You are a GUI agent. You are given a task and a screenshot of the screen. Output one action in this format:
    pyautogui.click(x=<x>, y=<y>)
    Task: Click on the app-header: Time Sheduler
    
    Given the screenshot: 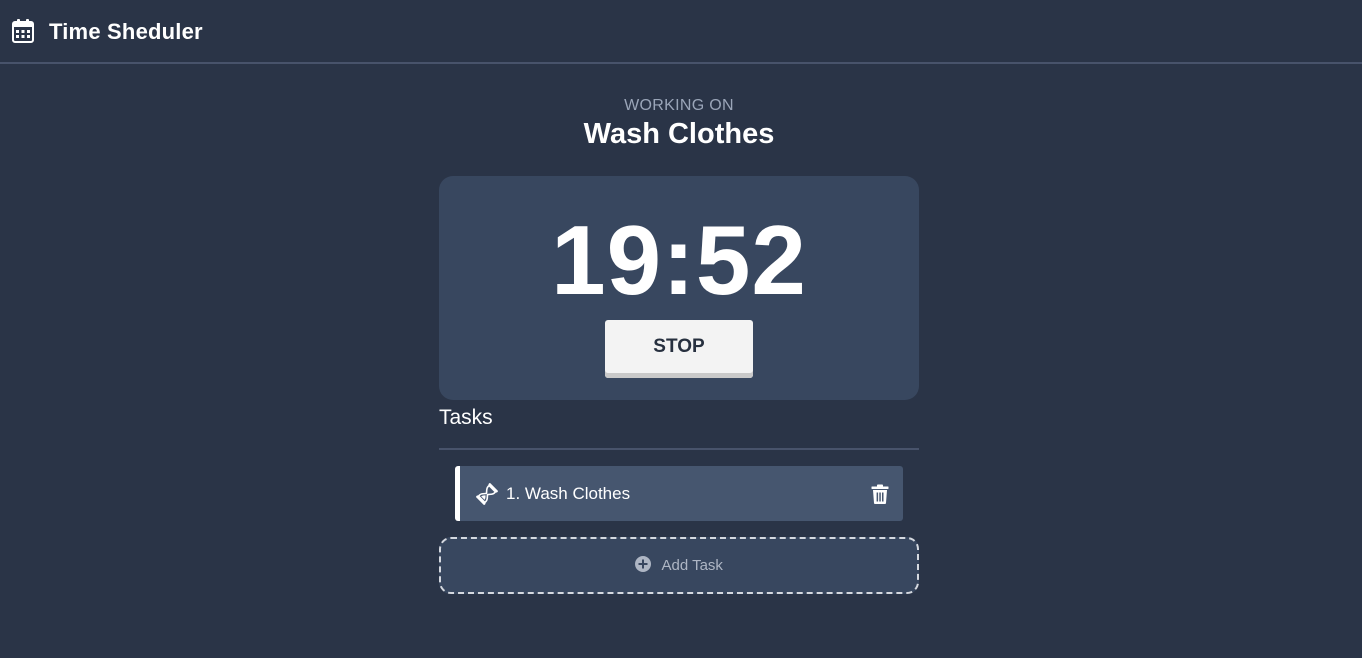 What is the action you would take?
    pyautogui.click(x=681, y=32)
    